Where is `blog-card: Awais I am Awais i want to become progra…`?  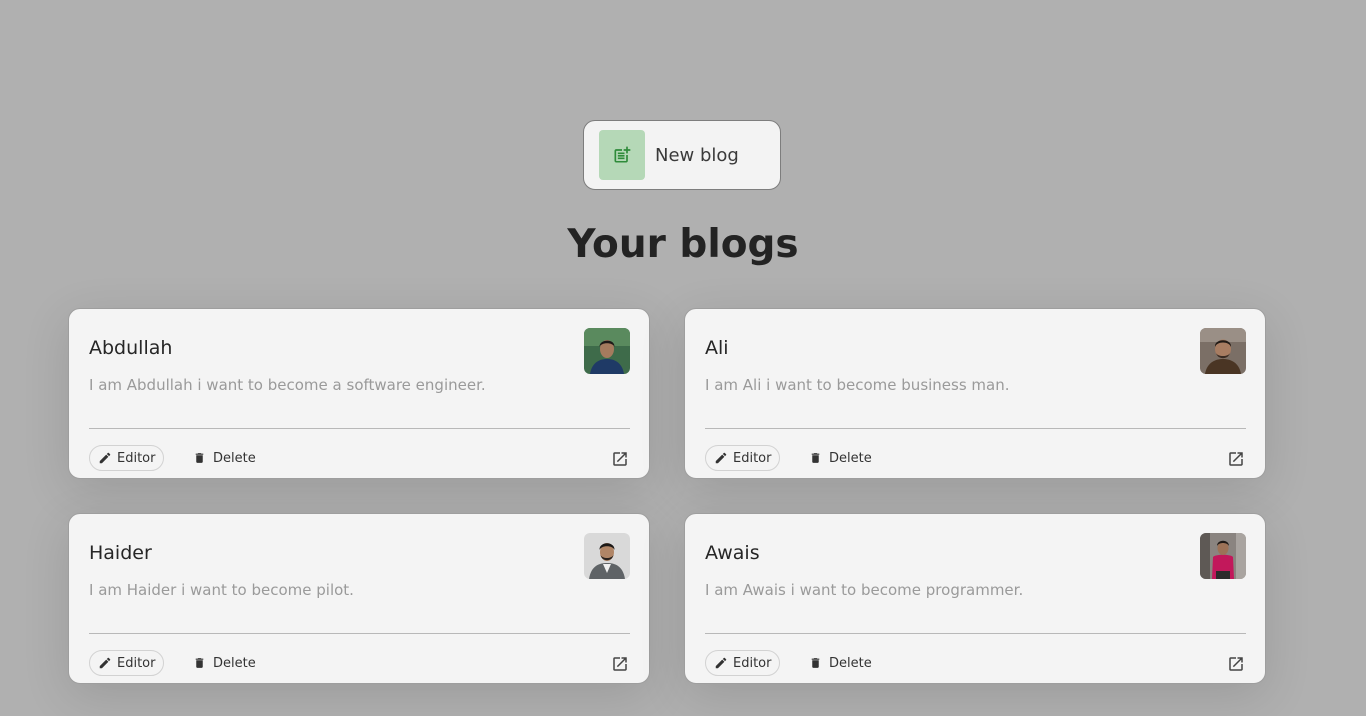
blog-card: Awais I am Awais i want to become progra… is located at coordinates (975, 598).